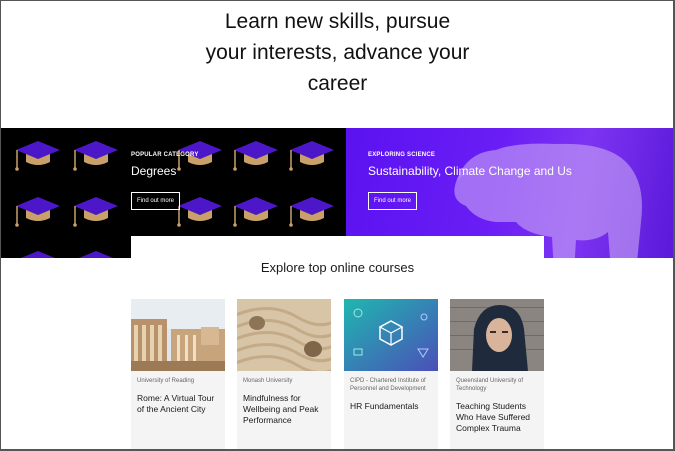  I want to click on hooded-student-image, so click(497, 335).